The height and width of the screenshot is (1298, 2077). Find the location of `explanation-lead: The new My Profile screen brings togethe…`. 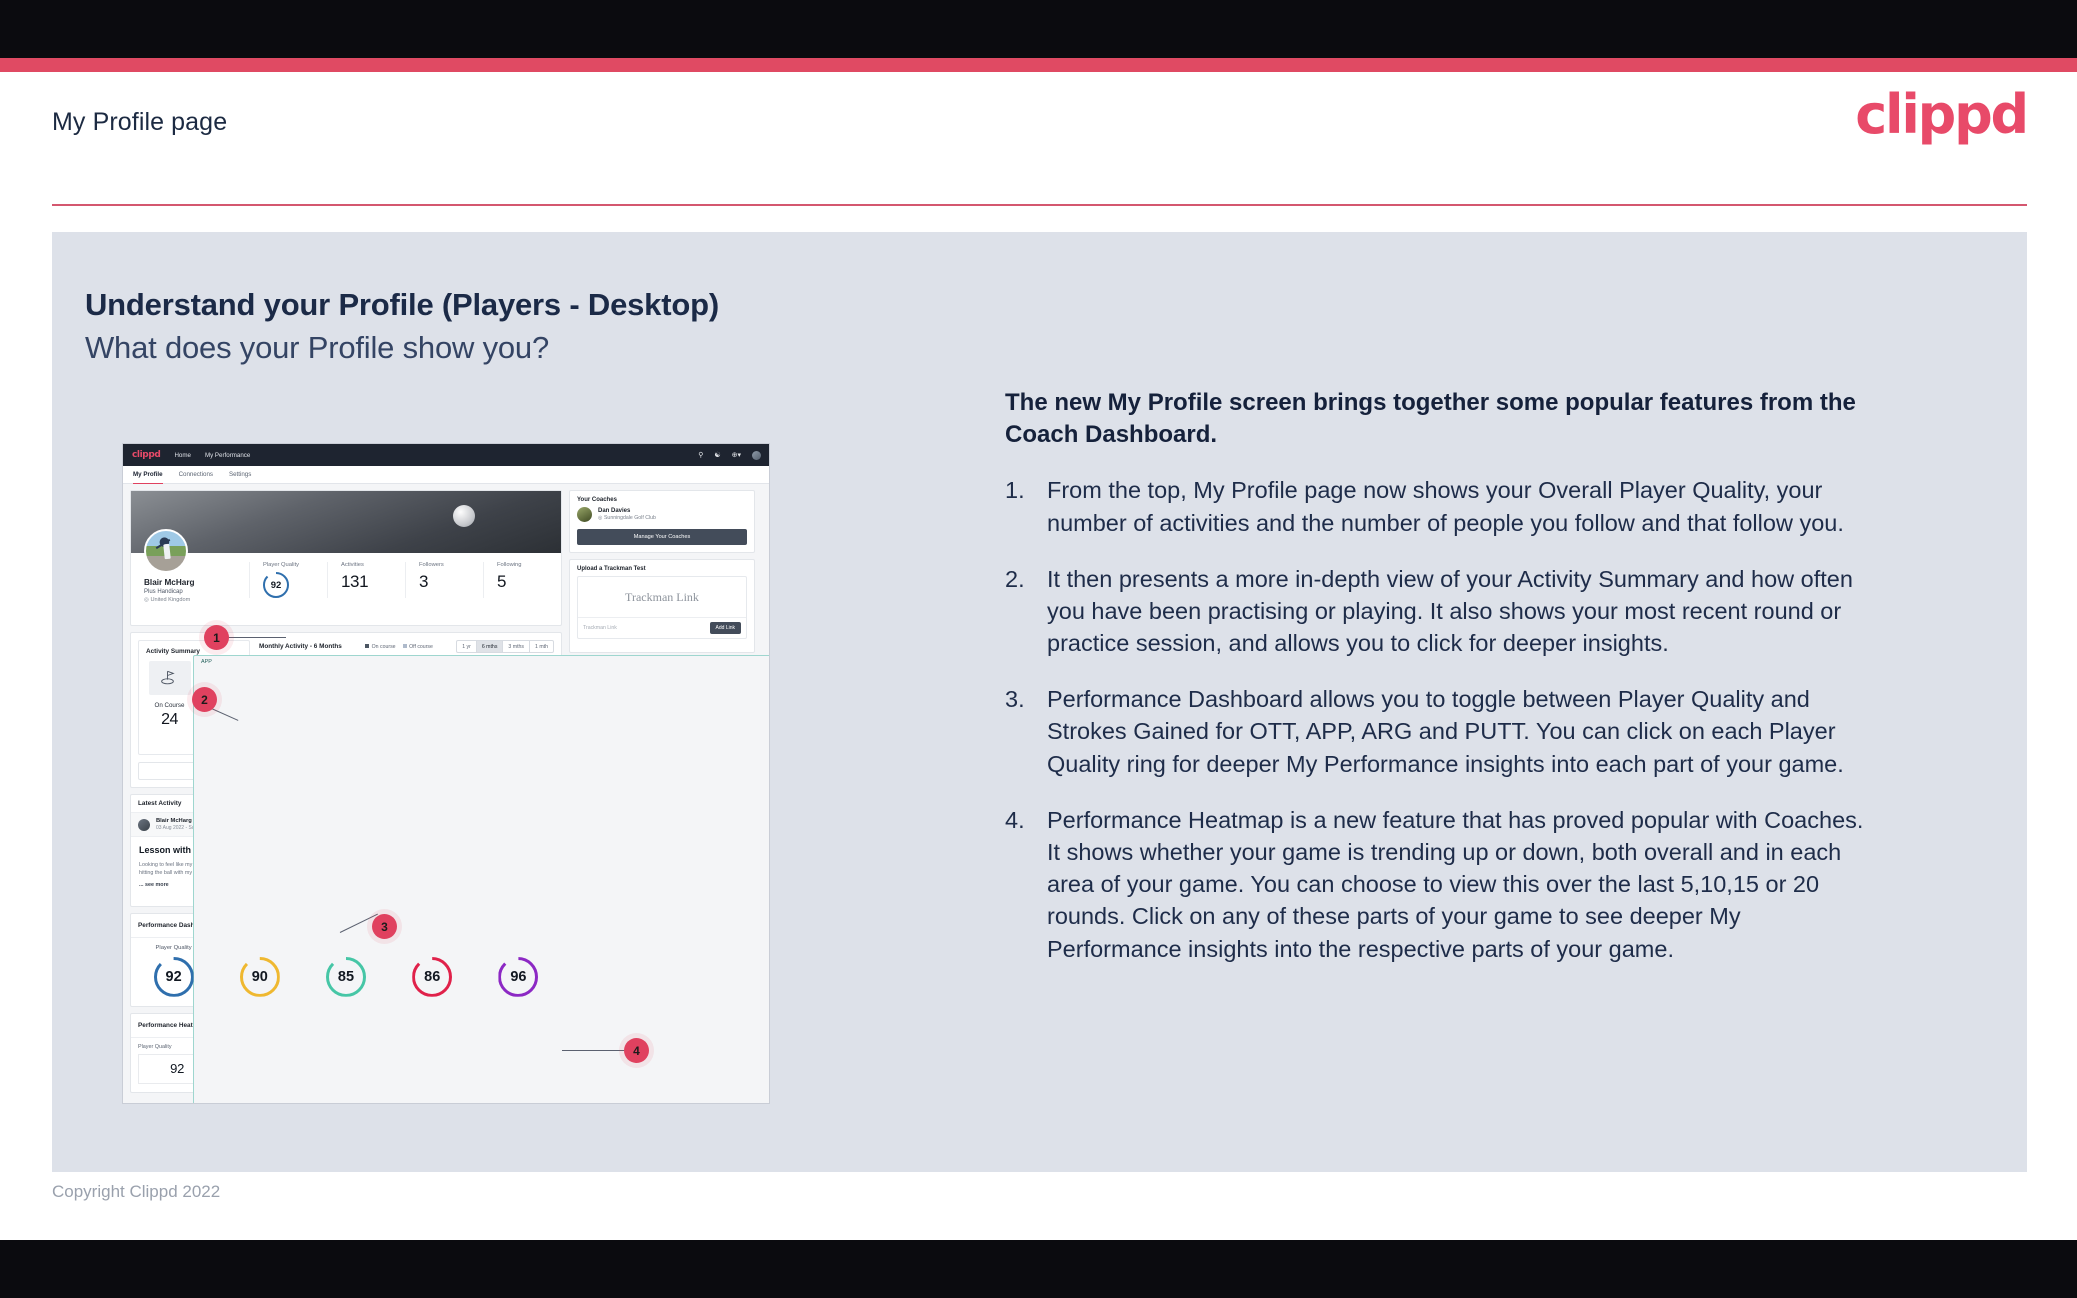

explanation-lead: The new My Profile screen brings togethe… is located at coordinates (1430, 418).